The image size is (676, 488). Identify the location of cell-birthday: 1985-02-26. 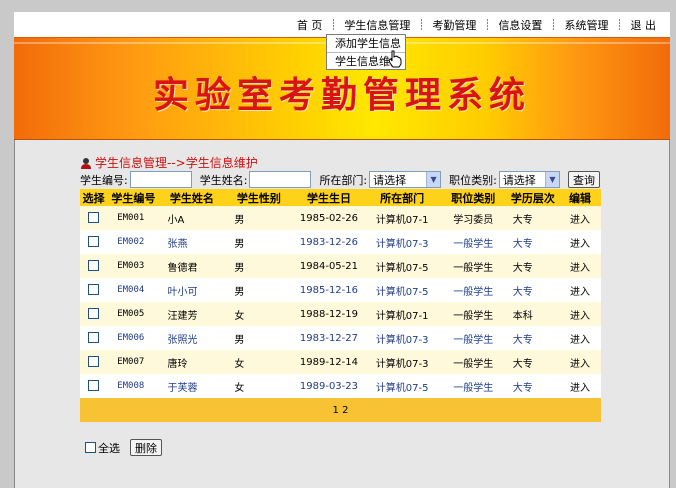
(329, 218).